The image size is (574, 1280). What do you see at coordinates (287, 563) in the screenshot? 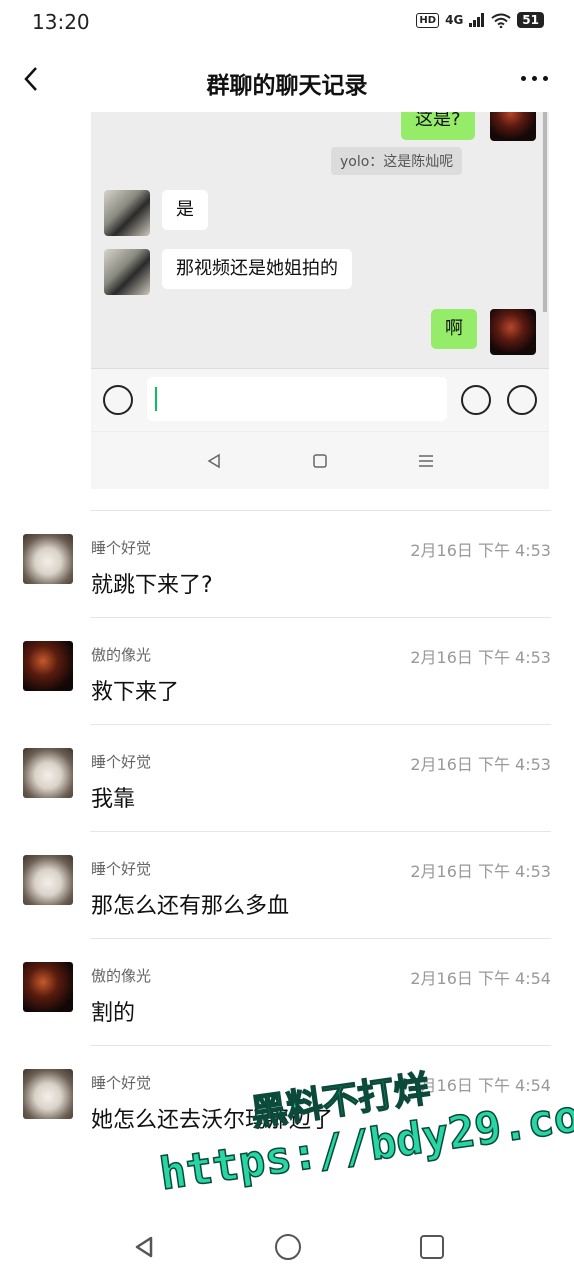
I see `list-item: 睡个好觉 2月16日 下午 4:53 就跳下来了?` at bounding box center [287, 563].